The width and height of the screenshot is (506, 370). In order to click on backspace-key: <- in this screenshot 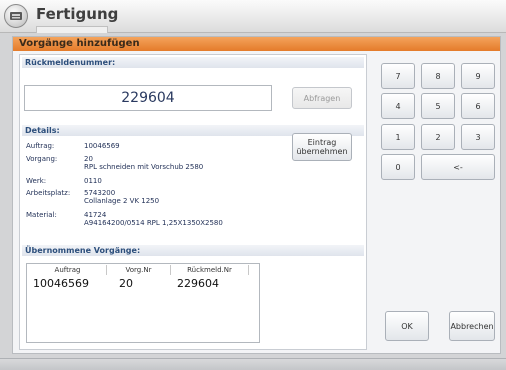, I will do `click(458, 167)`.